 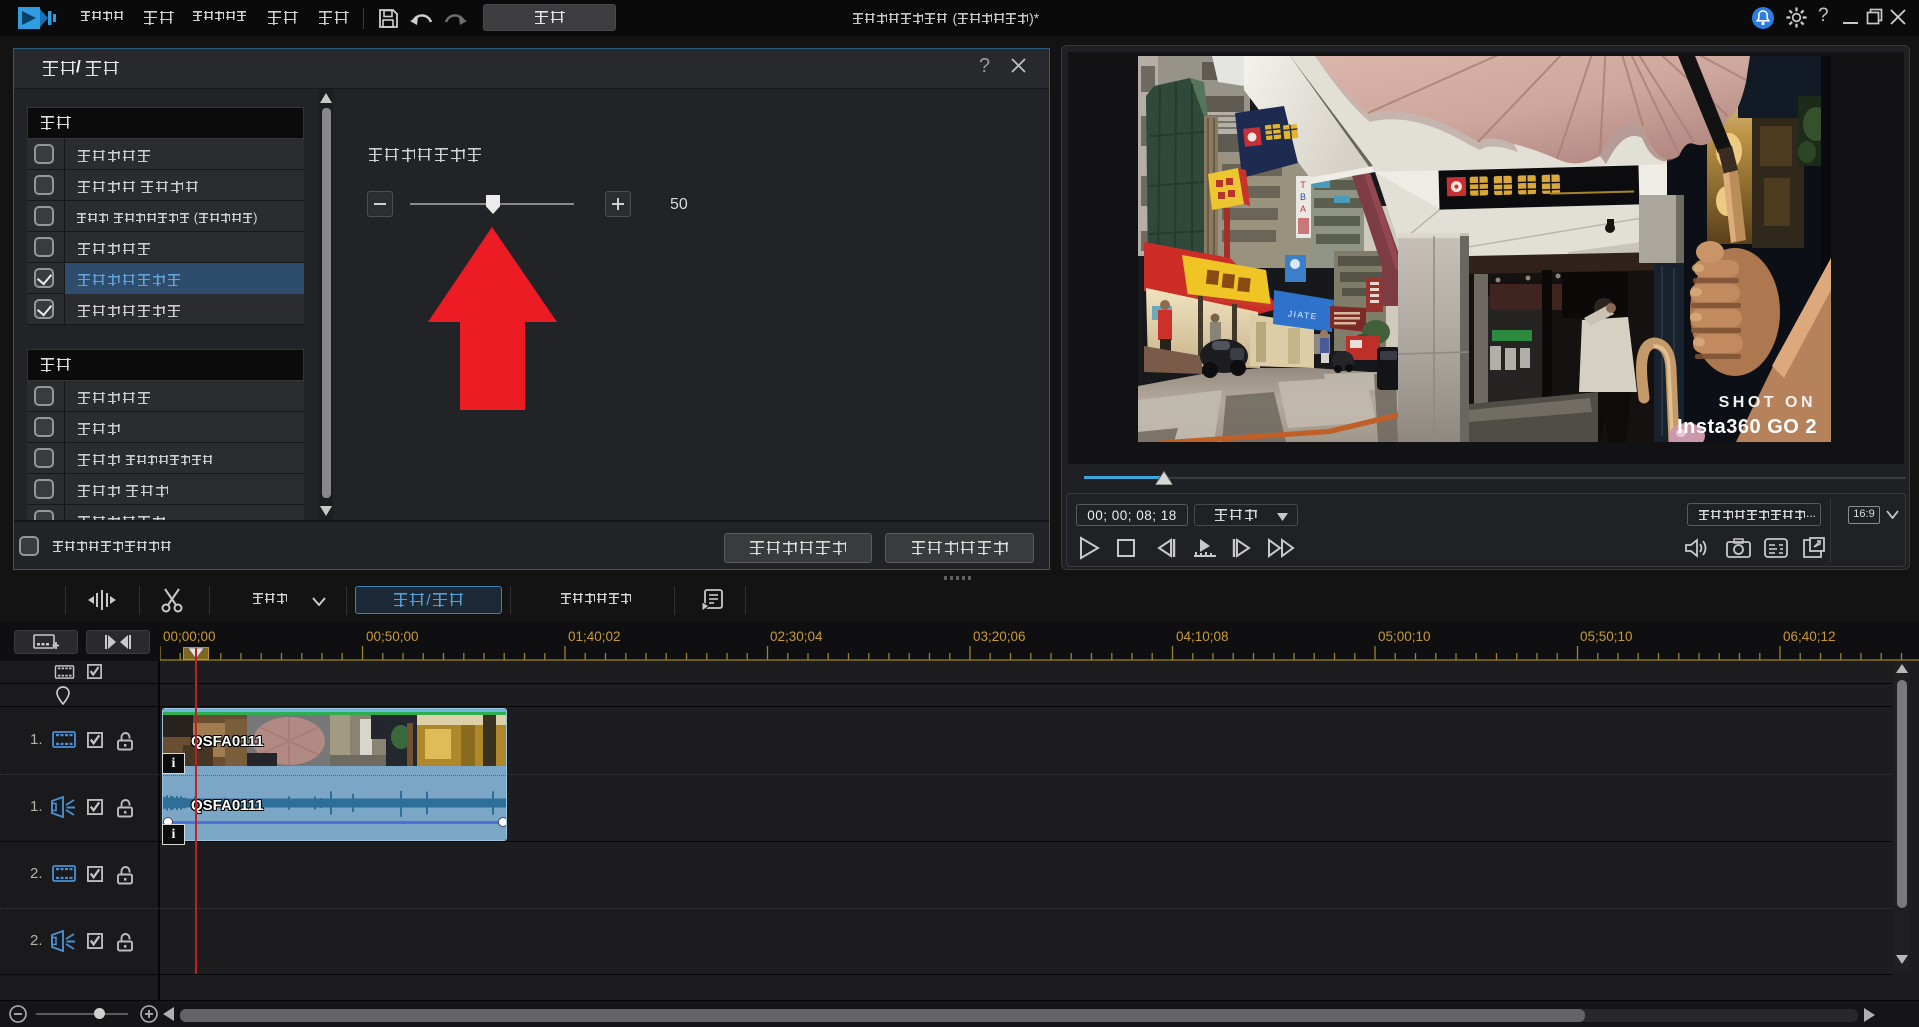 What do you see at coordinates (1303, 209) in the screenshot?
I see `svg-text: A` at bounding box center [1303, 209].